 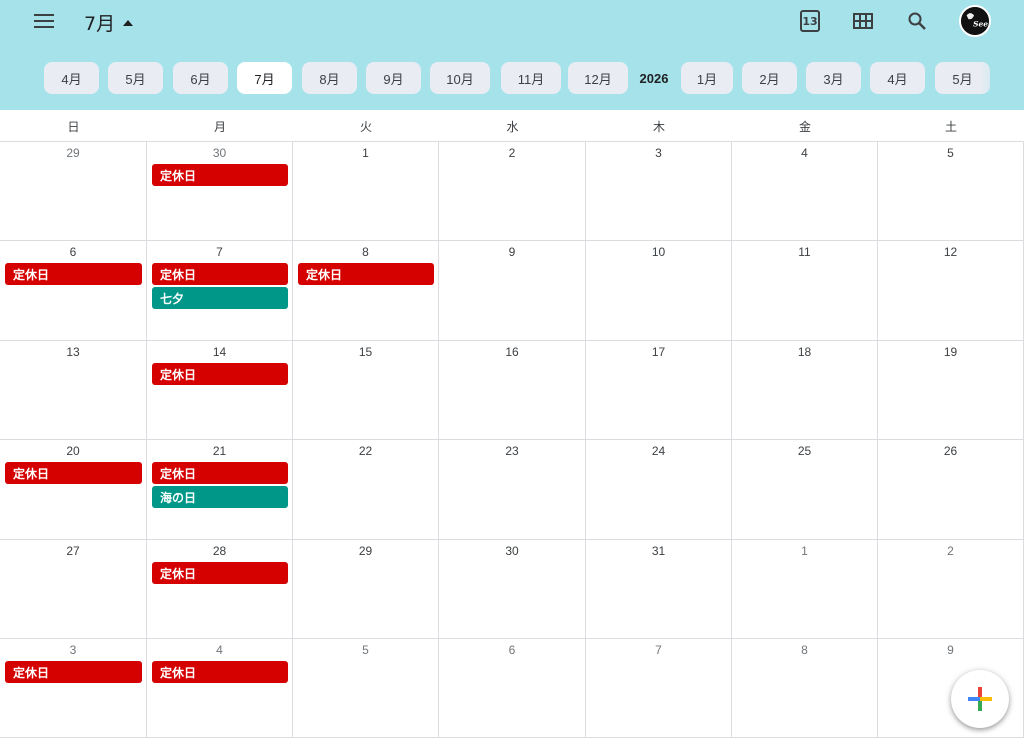 I want to click on month-chip: 10月, so click(x=460, y=78).